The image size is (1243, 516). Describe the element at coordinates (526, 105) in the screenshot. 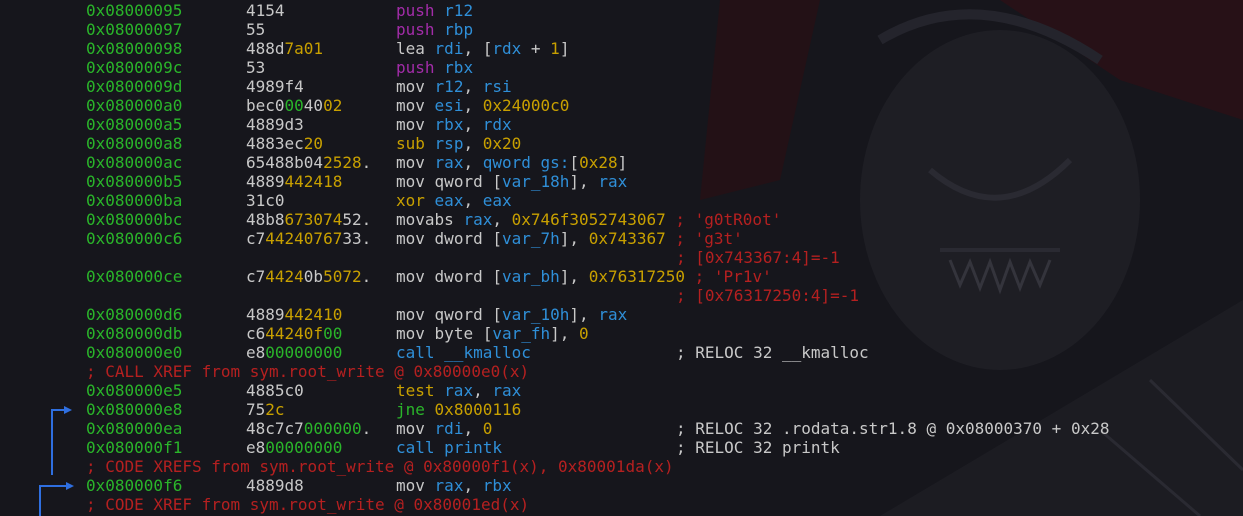

I see `operand: 0x24000c0` at that location.